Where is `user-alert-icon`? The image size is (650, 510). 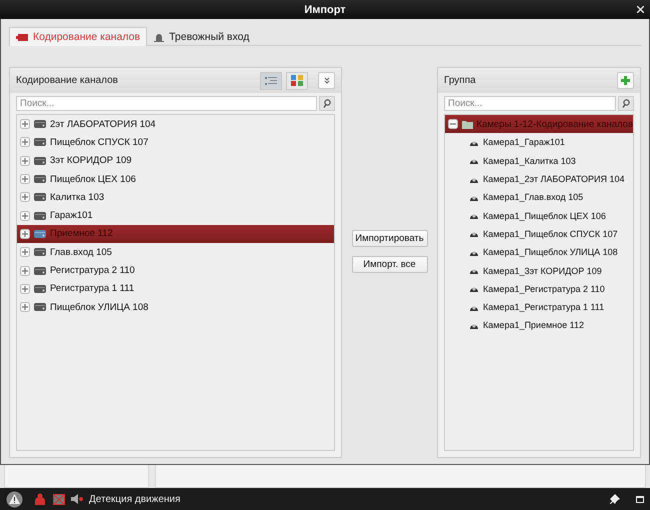 user-alert-icon is located at coordinates (41, 499).